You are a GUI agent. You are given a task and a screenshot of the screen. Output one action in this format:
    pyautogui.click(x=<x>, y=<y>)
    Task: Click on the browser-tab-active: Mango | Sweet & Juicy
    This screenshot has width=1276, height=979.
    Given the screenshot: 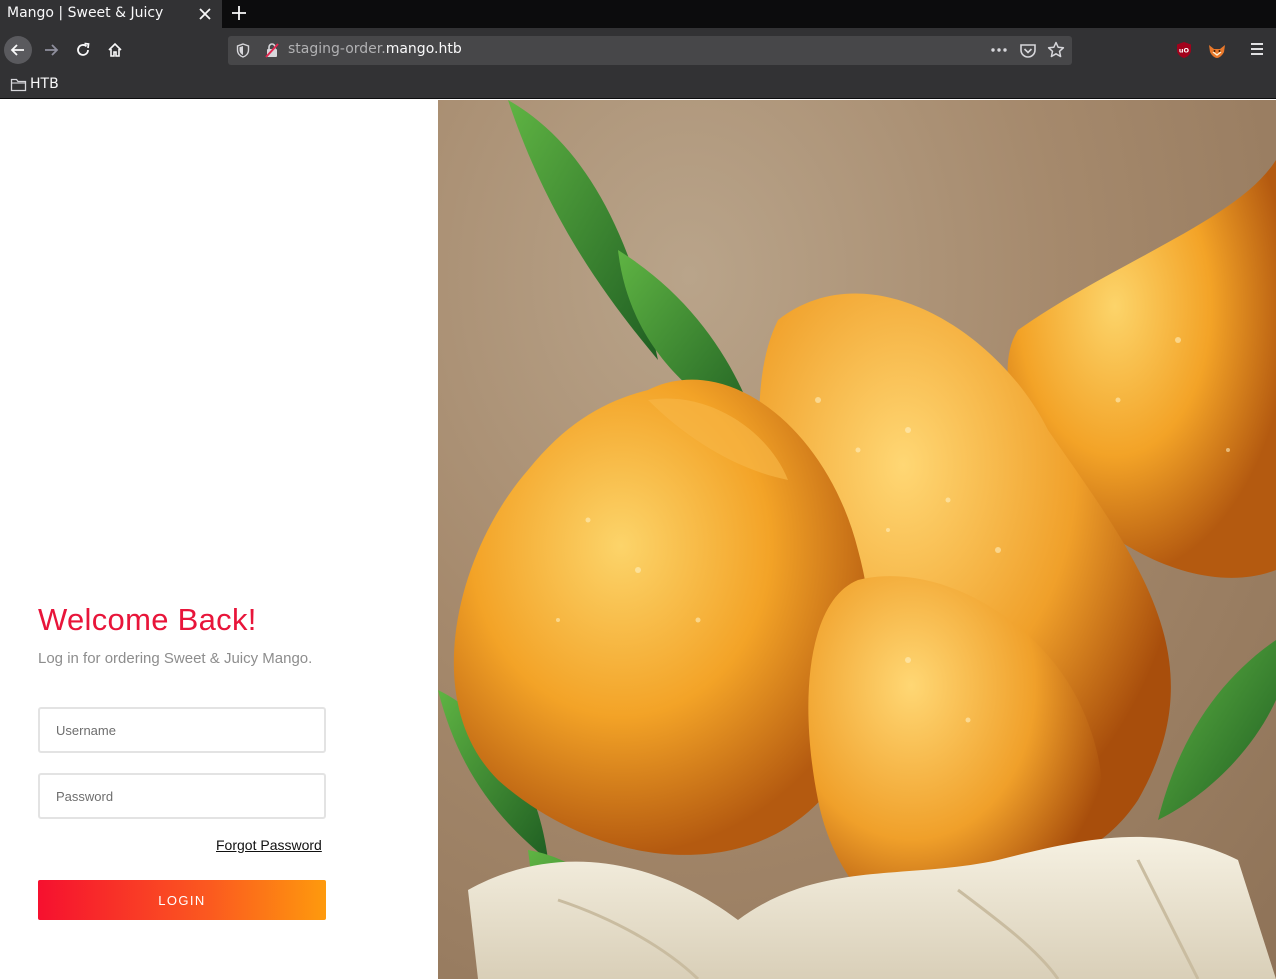 What is the action you would take?
    pyautogui.click(x=111, y=14)
    